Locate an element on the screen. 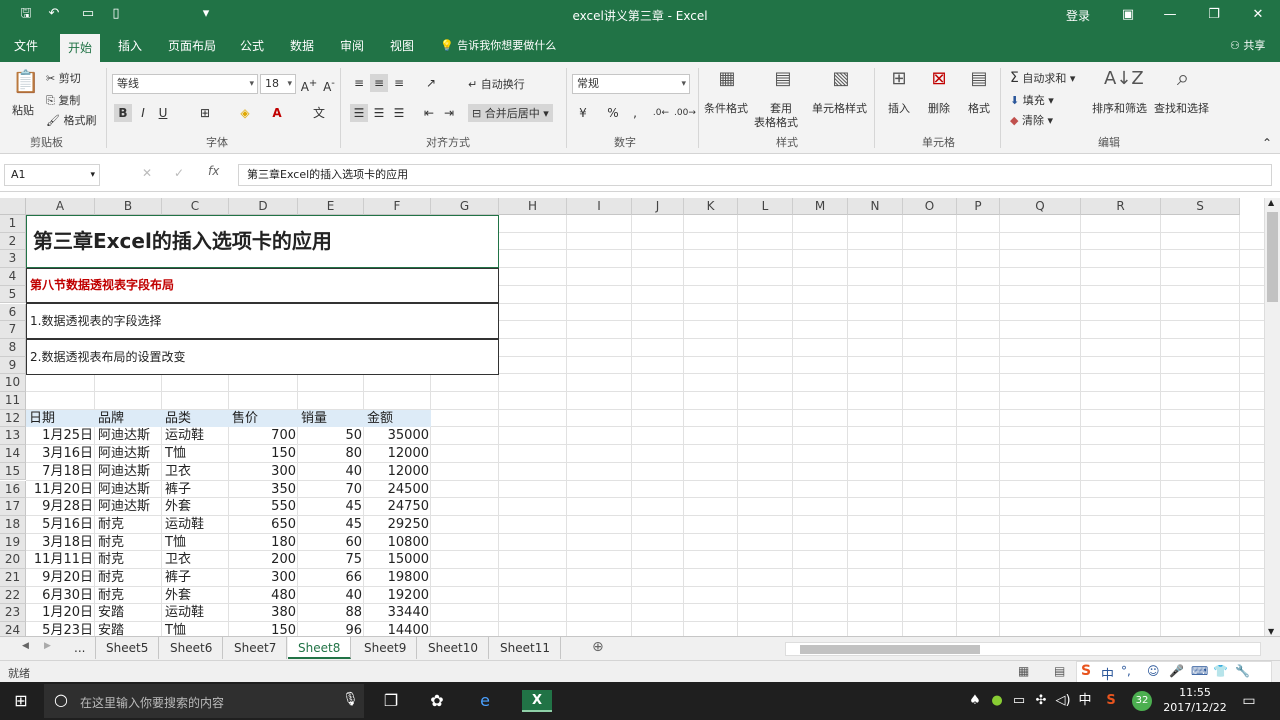  currency-icon: ¥ is located at coordinates (583, 113).